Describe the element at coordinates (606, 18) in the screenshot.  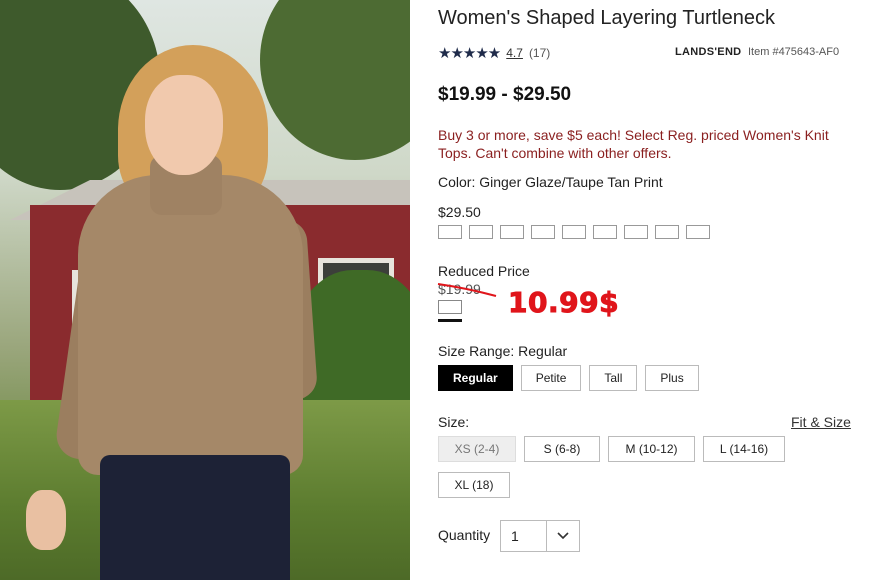
I see `product-title: Women's Shaped Layering Turtleneck` at that location.